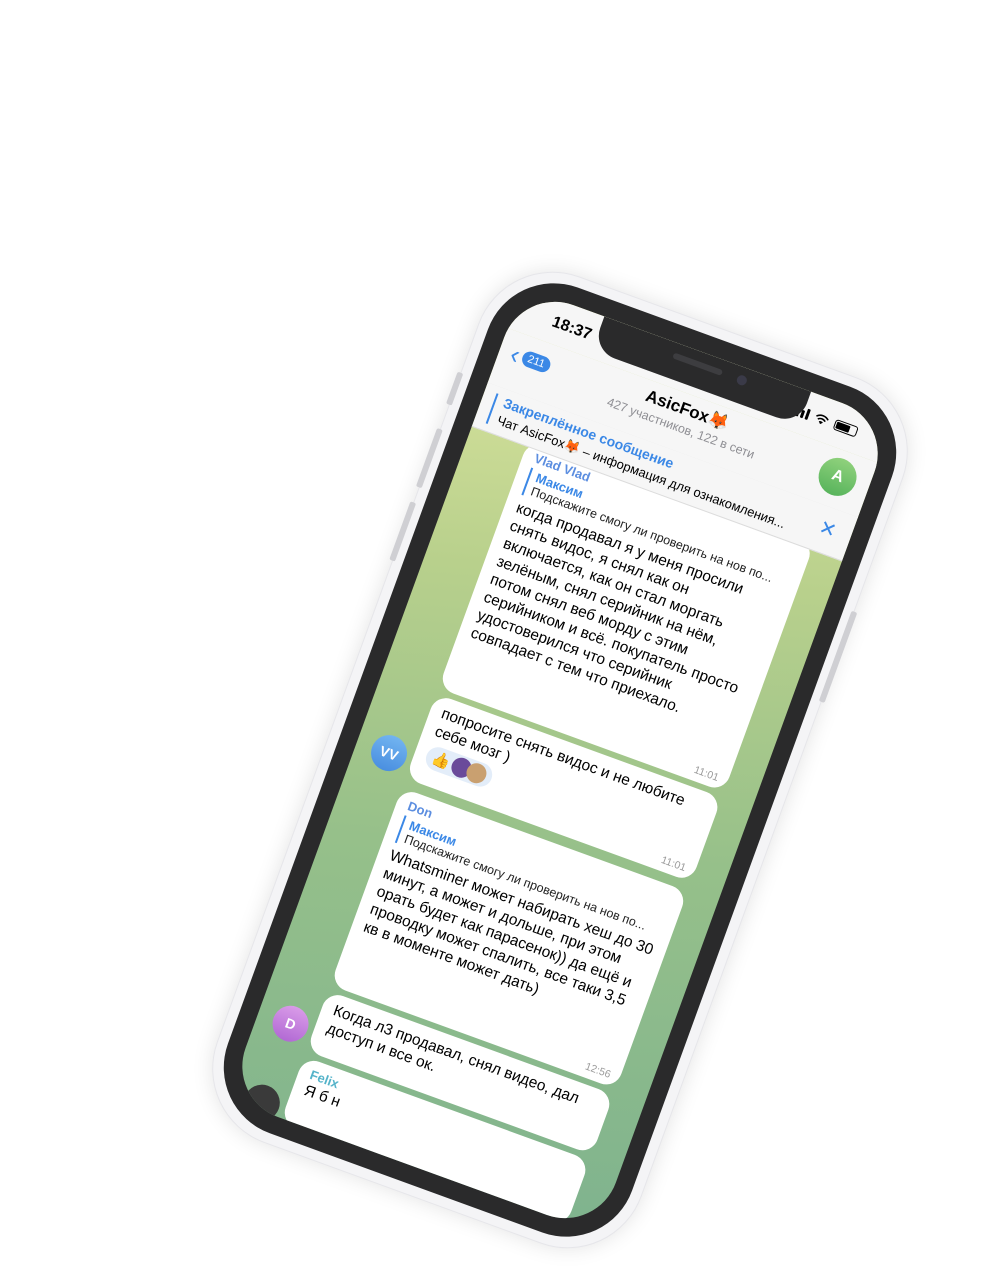 The width and height of the screenshot is (1000, 1271). I want to click on status-time: 18:37, so click(571, 328).